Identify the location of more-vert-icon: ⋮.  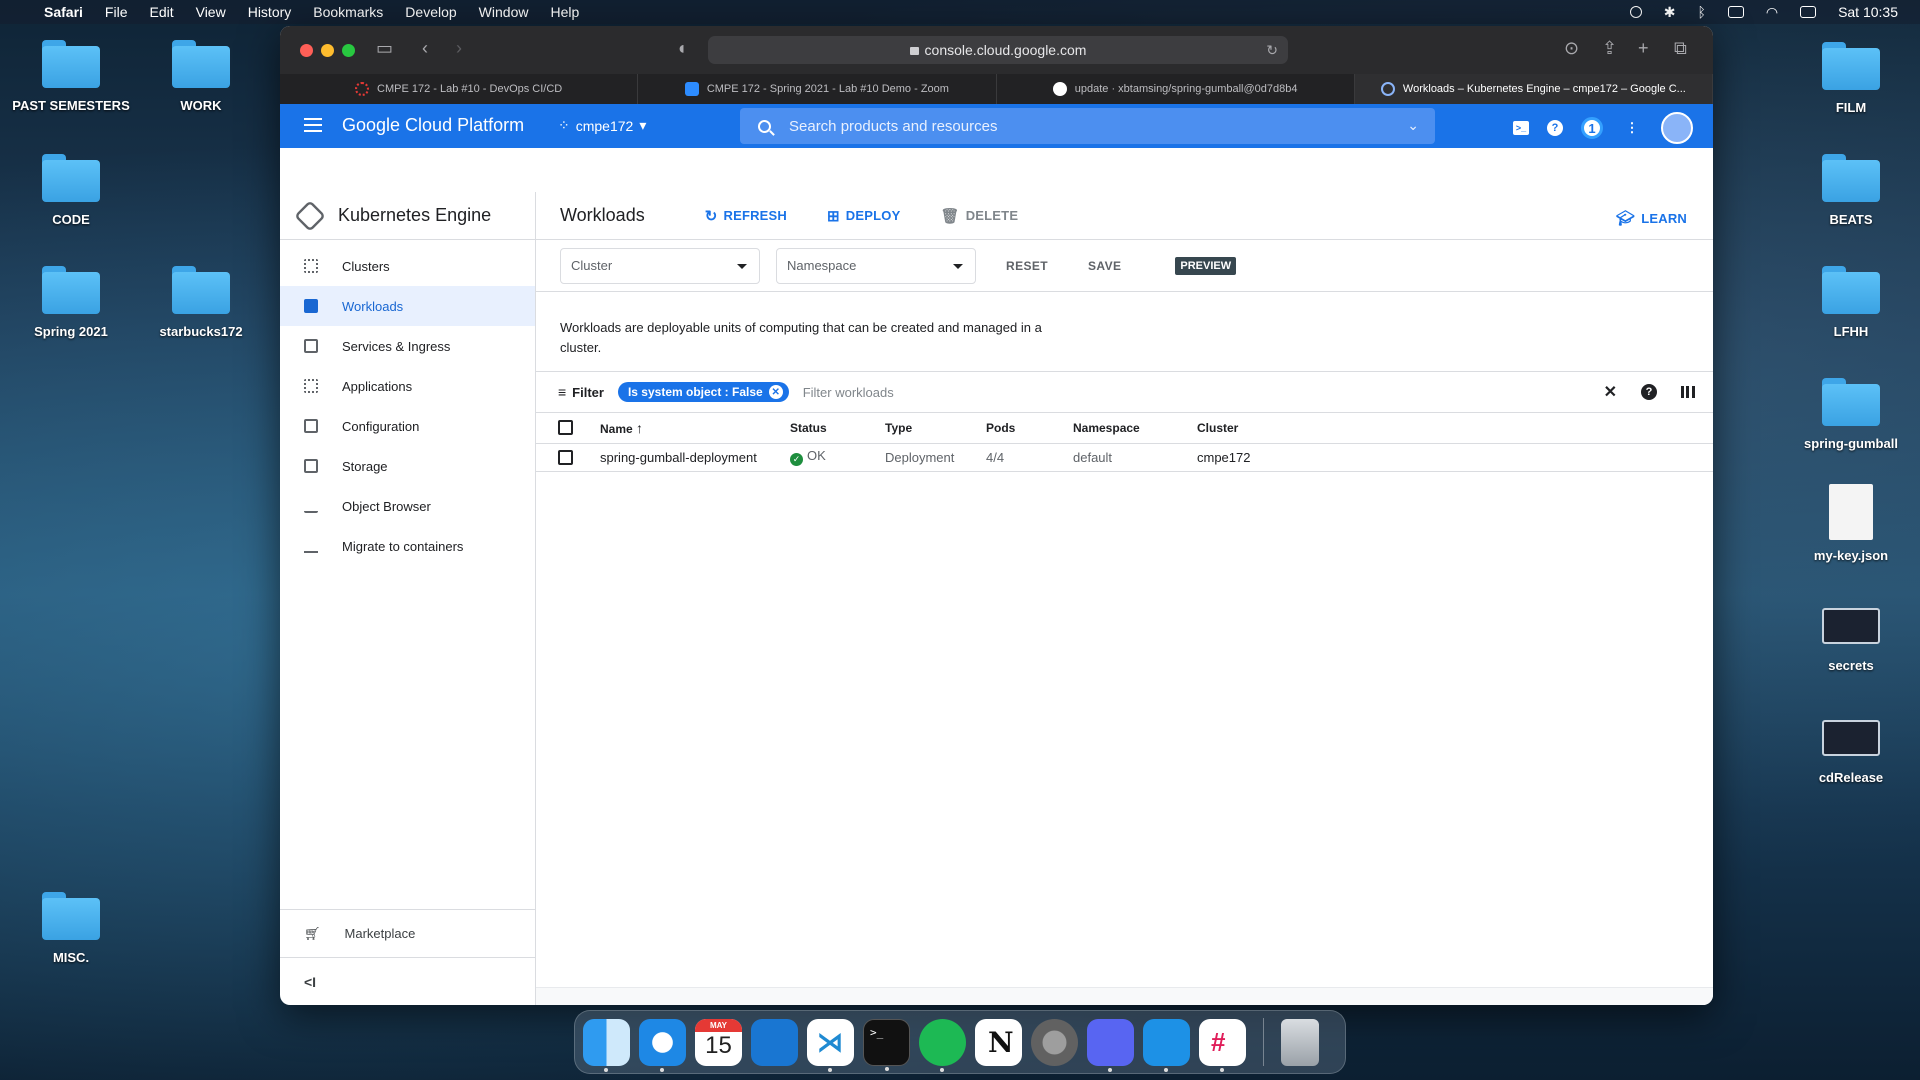
(1632, 128).